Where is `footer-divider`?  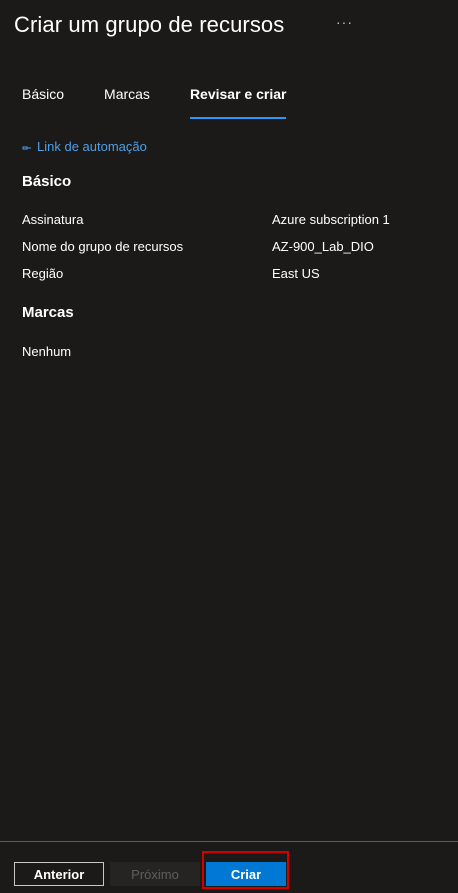
footer-divider is located at coordinates (229, 841).